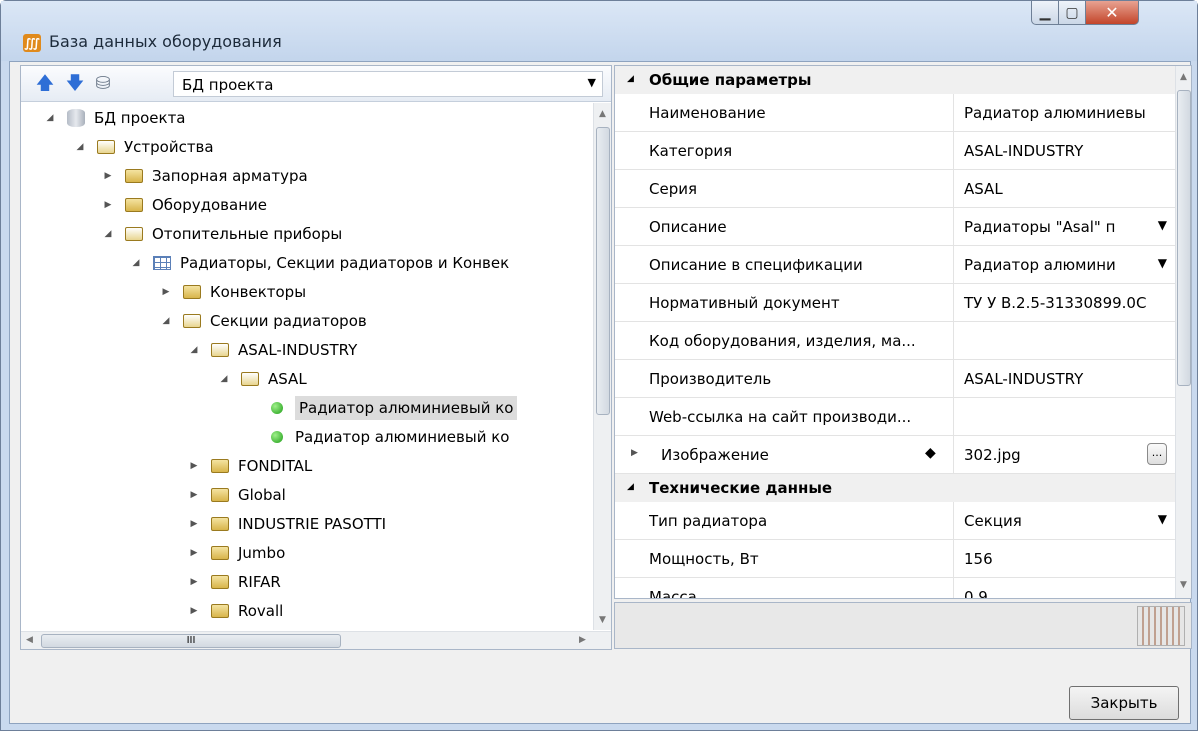 The width and height of the screenshot is (1198, 731). I want to click on tree-node: ◢ Отопительные приборы, so click(222, 234).